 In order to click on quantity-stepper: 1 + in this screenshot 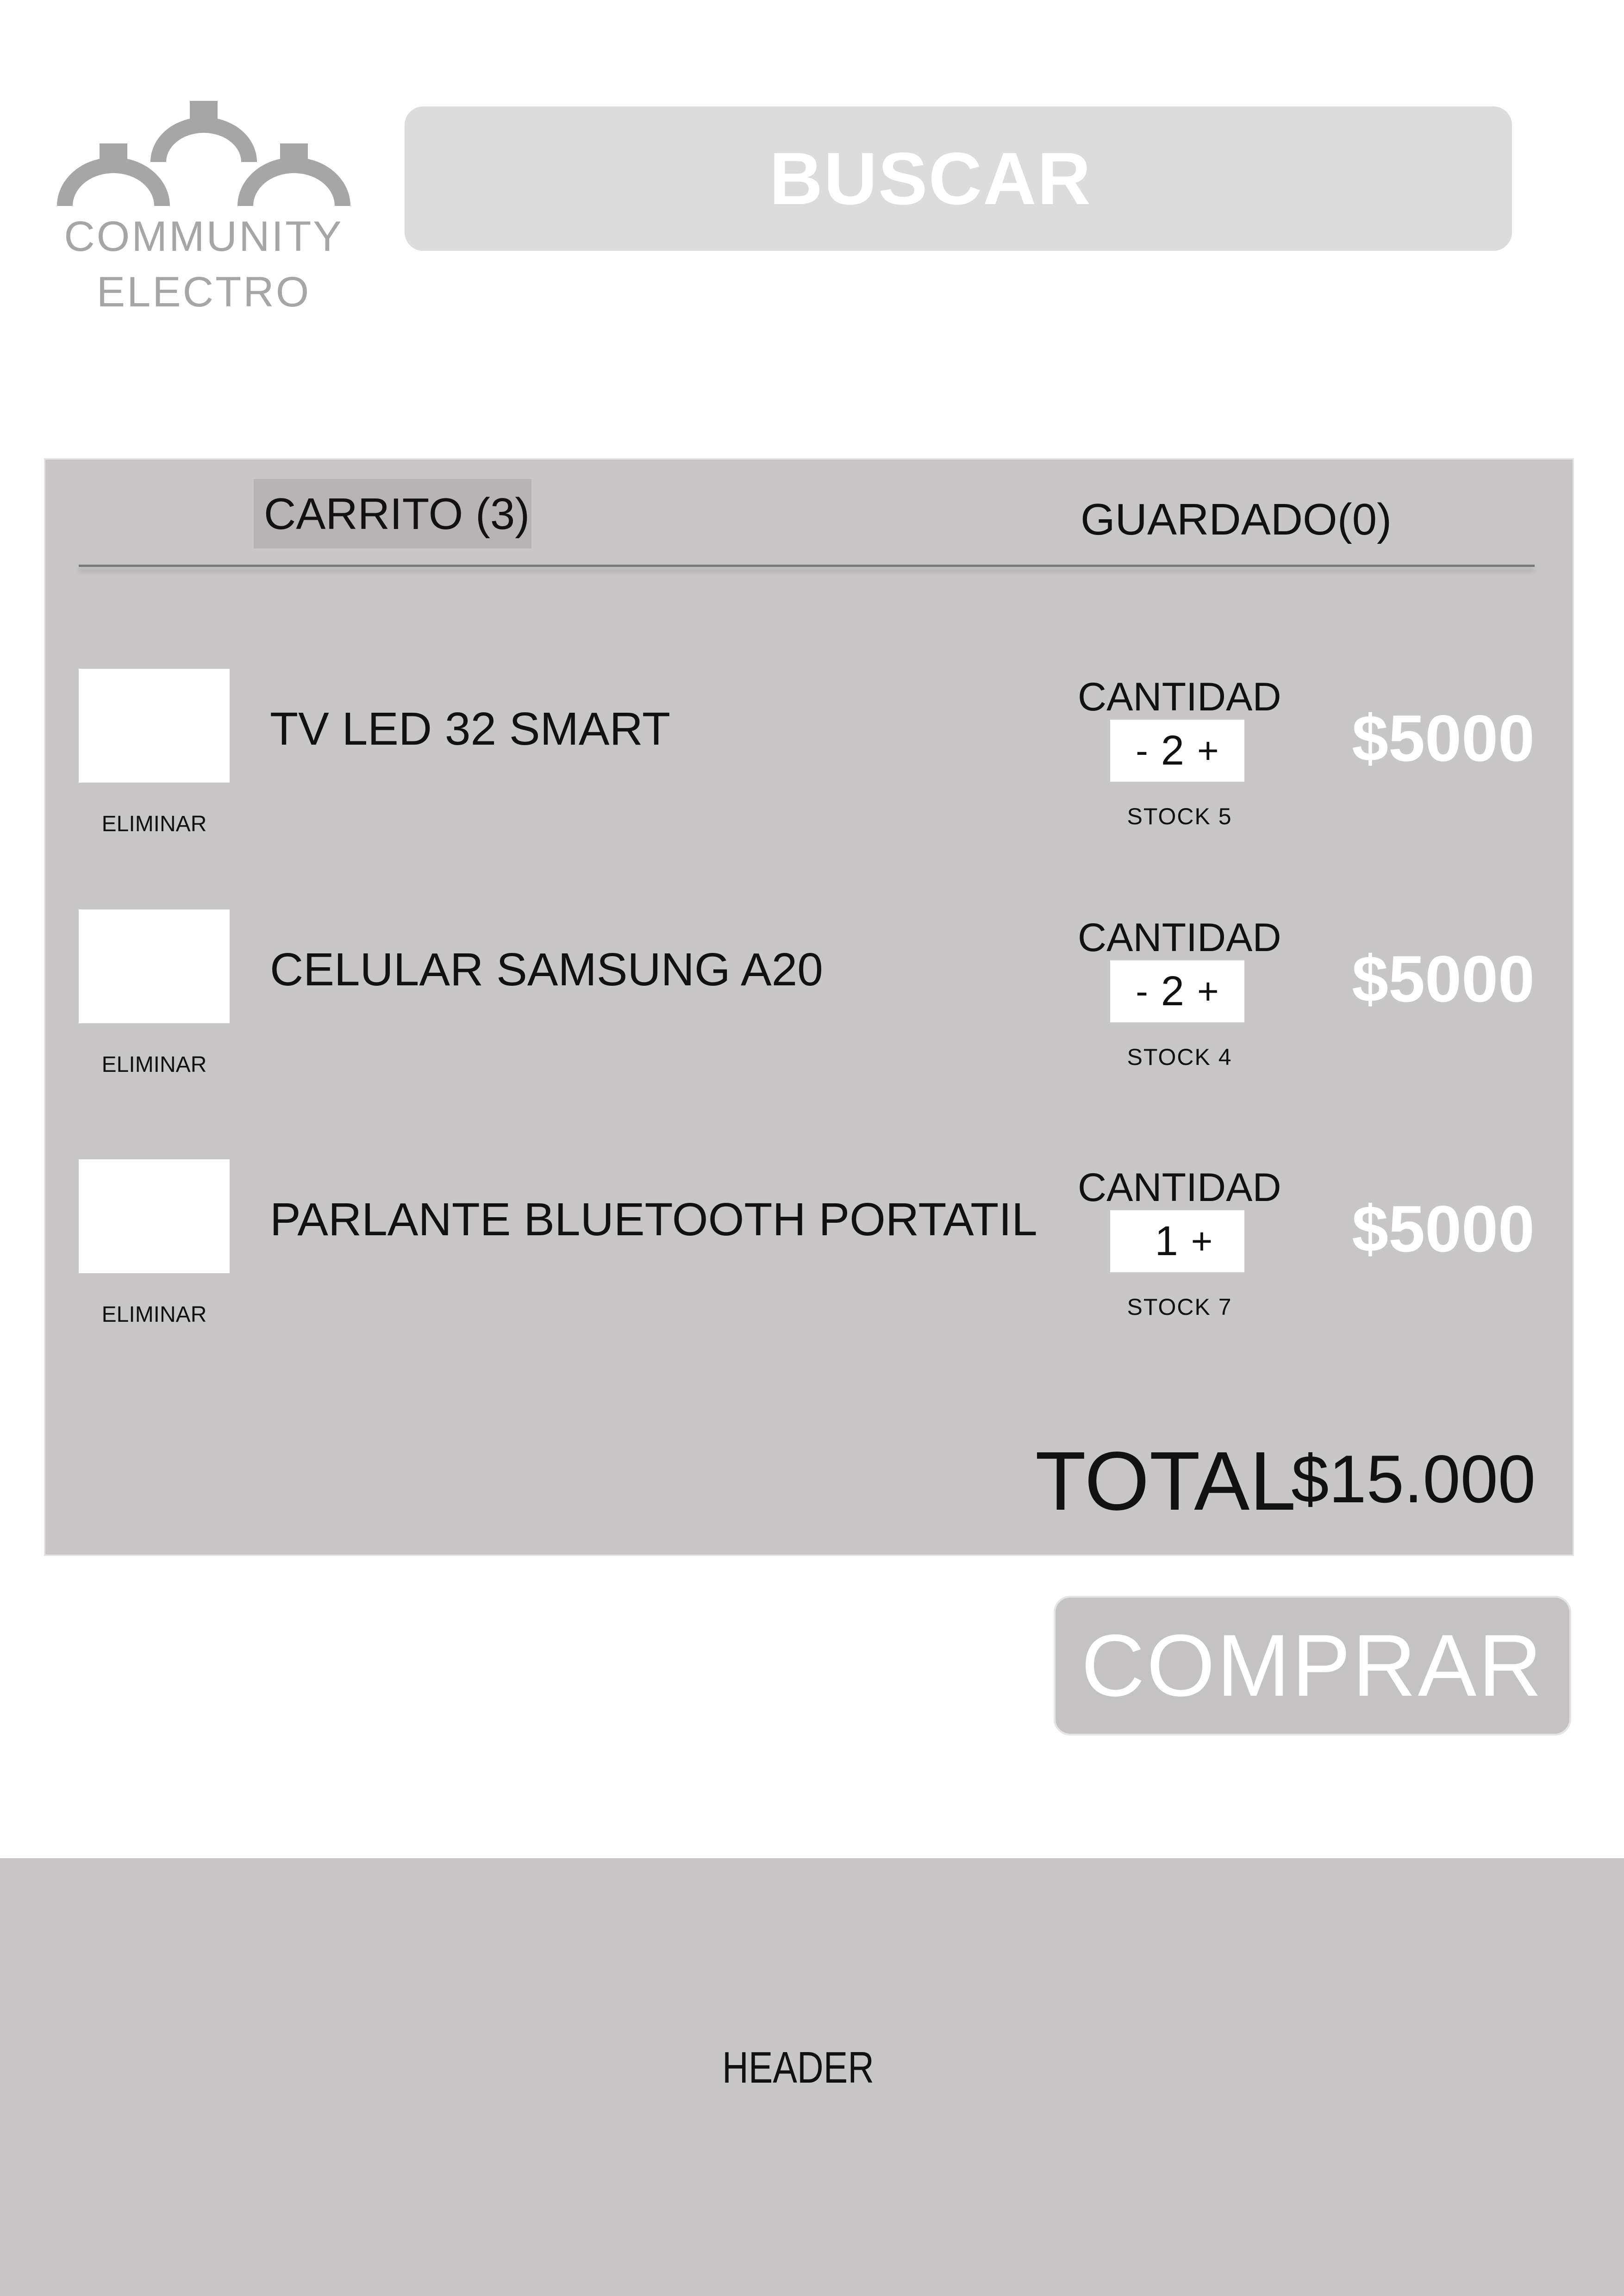, I will do `click(1177, 1241)`.